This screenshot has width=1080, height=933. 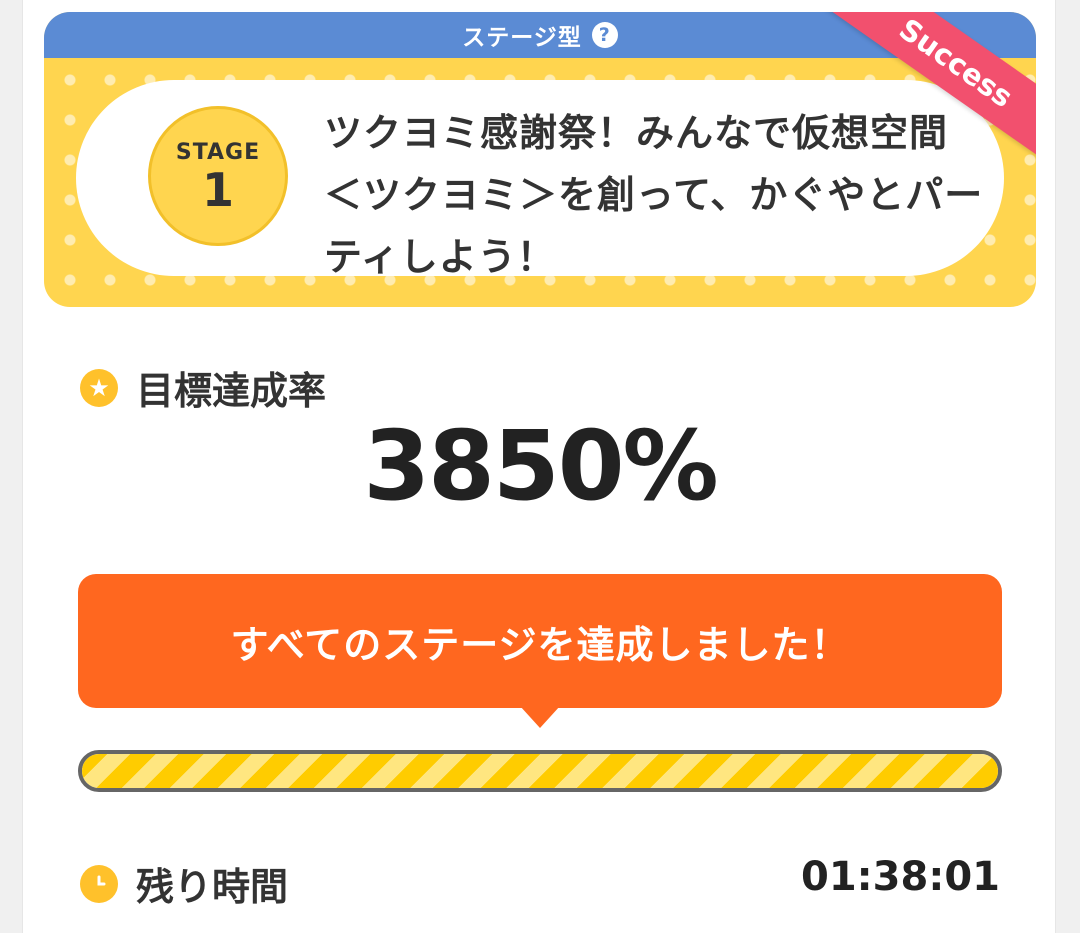 What do you see at coordinates (231, 391) in the screenshot?
I see `goal-rate-label: 目標達成率` at bounding box center [231, 391].